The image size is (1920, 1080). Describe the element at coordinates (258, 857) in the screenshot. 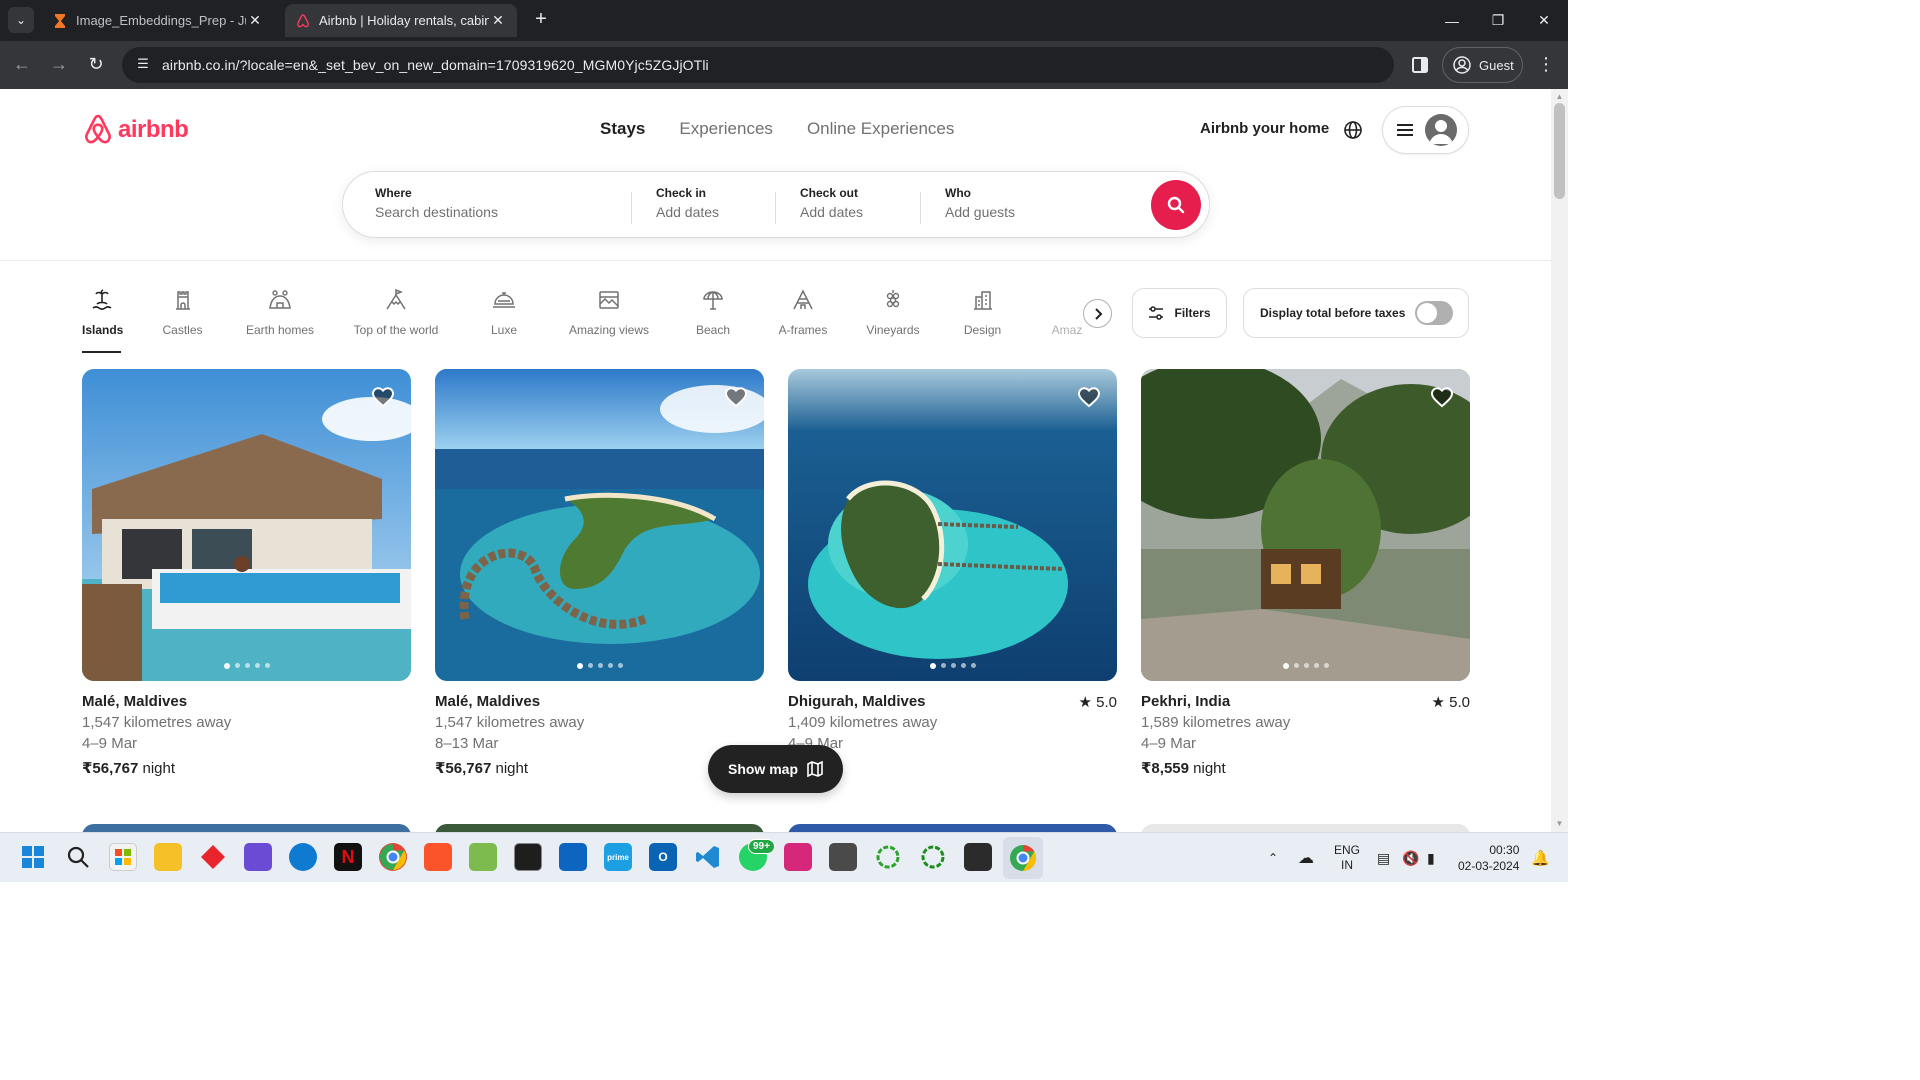

I see `copilot-icon` at that location.